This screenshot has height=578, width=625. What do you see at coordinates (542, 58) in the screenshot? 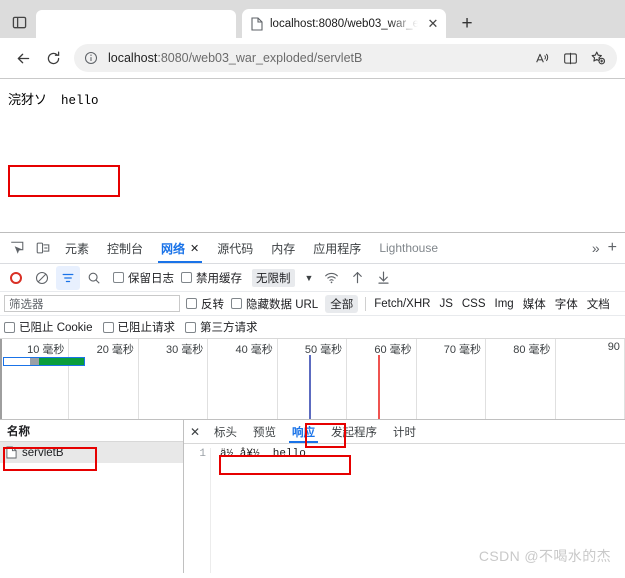
I see `read-aloud-icon` at bounding box center [542, 58].